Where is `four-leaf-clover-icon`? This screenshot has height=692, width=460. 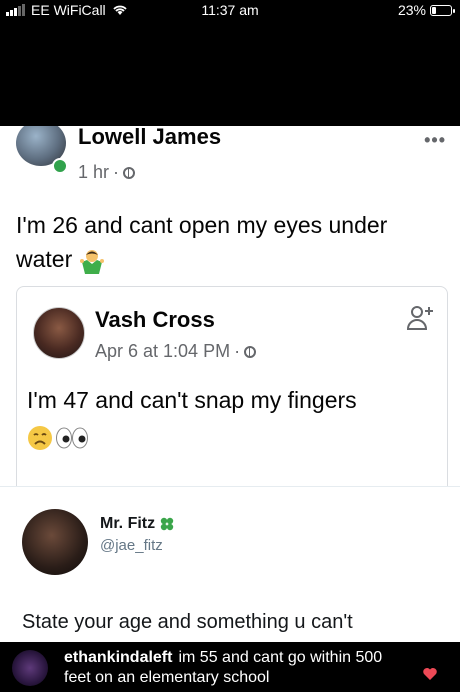 four-leaf-clover-icon is located at coordinates (167, 524).